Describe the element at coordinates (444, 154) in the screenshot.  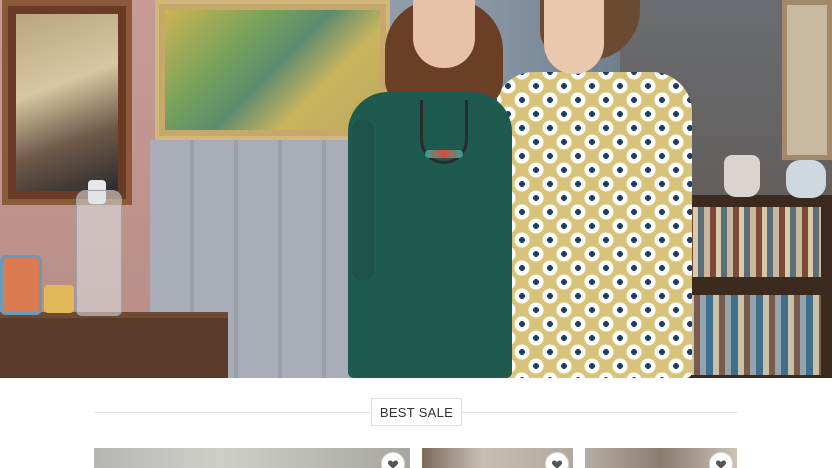
I see `necklace-beads` at that location.